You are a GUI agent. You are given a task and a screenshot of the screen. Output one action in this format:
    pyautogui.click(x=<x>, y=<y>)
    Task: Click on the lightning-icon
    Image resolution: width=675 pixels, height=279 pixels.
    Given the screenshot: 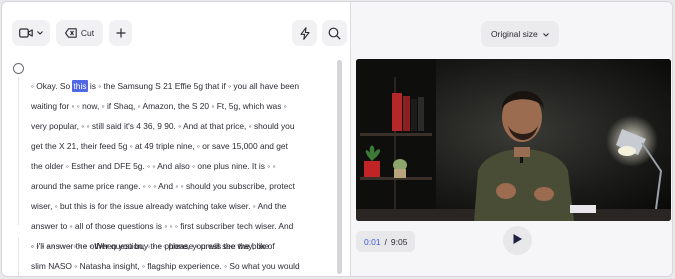 What is the action you would take?
    pyautogui.click(x=304, y=33)
    